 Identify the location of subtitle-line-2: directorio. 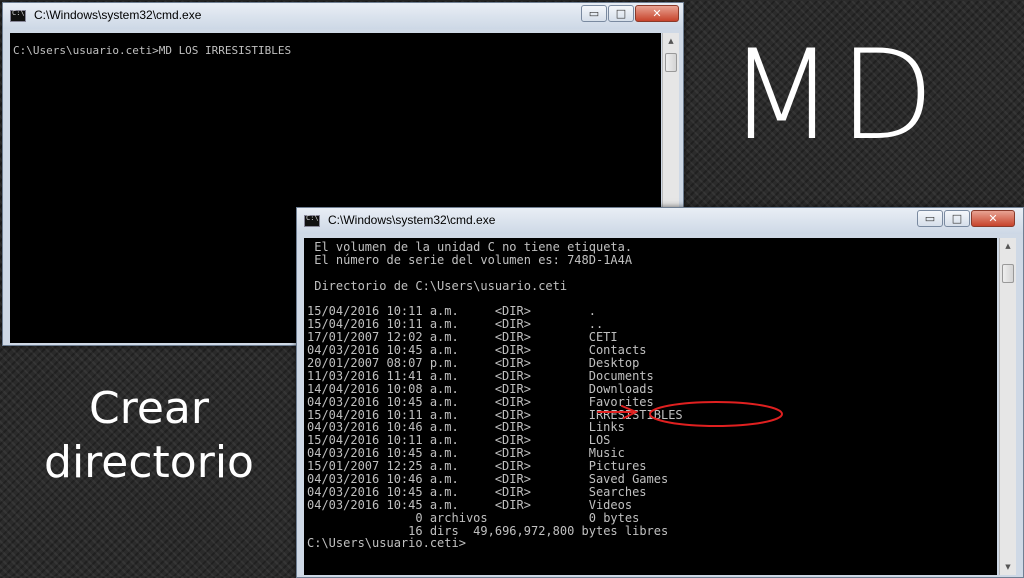
(149, 462).